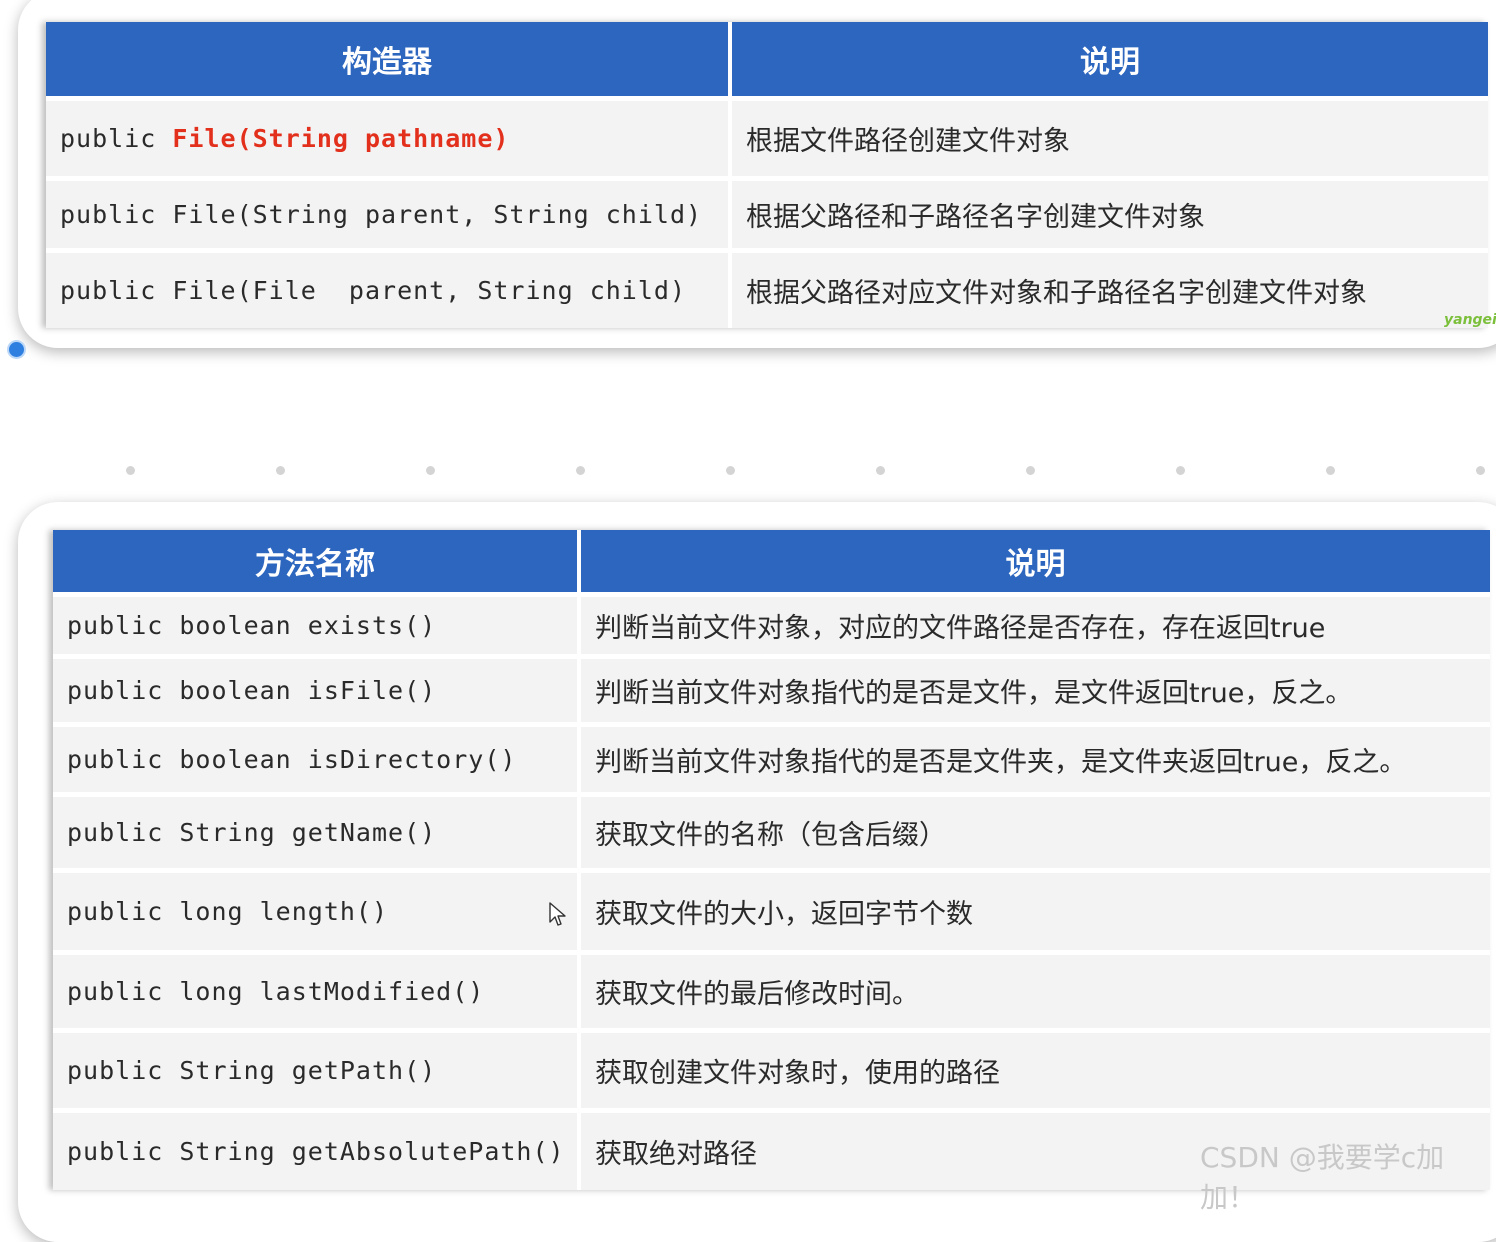 The height and width of the screenshot is (1242, 1496). I want to click on method-signature: public boolean isFile(), so click(317, 688).